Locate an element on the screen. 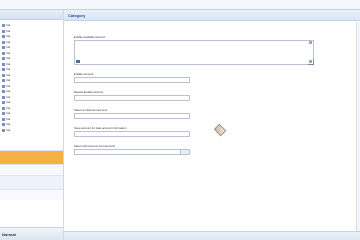  field-2: Repeat Enable account is located at coordinates (196, 95).